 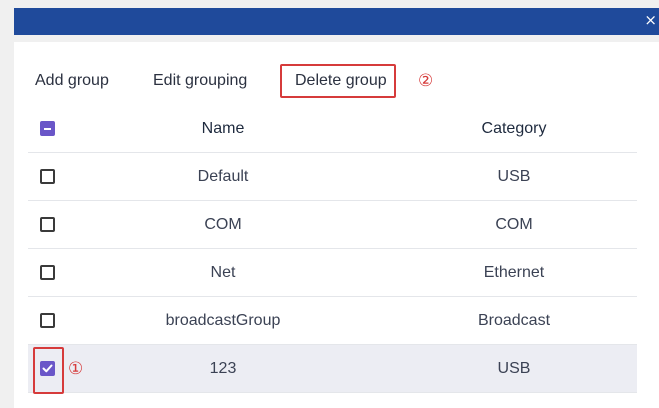 What do you see at coordinates (332, 273) in the screenshot?
I see `table-row: Net Ethernet` at bounding box center [332, 273].